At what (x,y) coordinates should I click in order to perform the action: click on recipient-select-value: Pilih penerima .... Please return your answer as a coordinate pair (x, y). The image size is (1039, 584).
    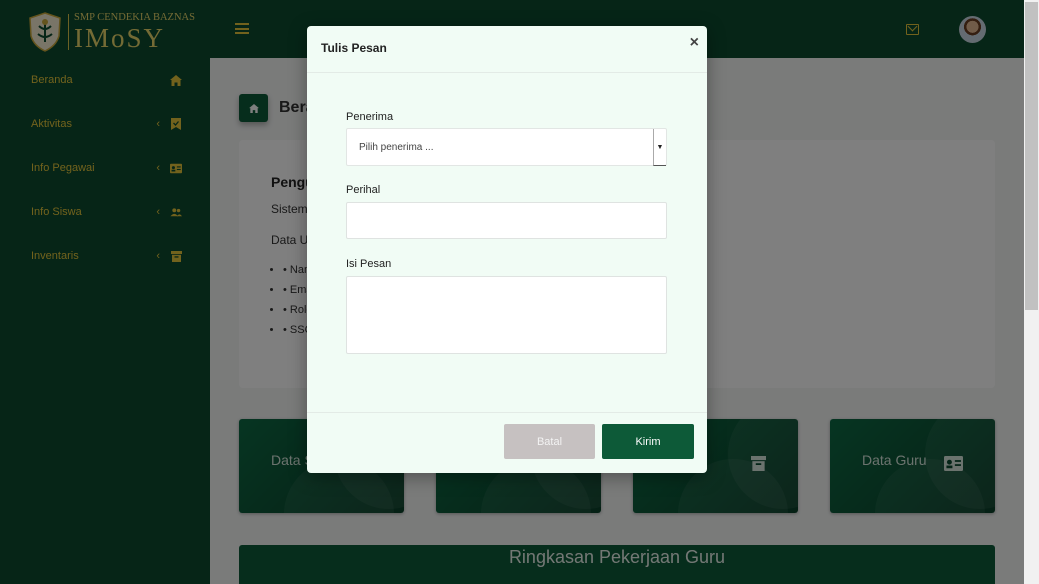
    Looking at the image, I should click on (396, 147).